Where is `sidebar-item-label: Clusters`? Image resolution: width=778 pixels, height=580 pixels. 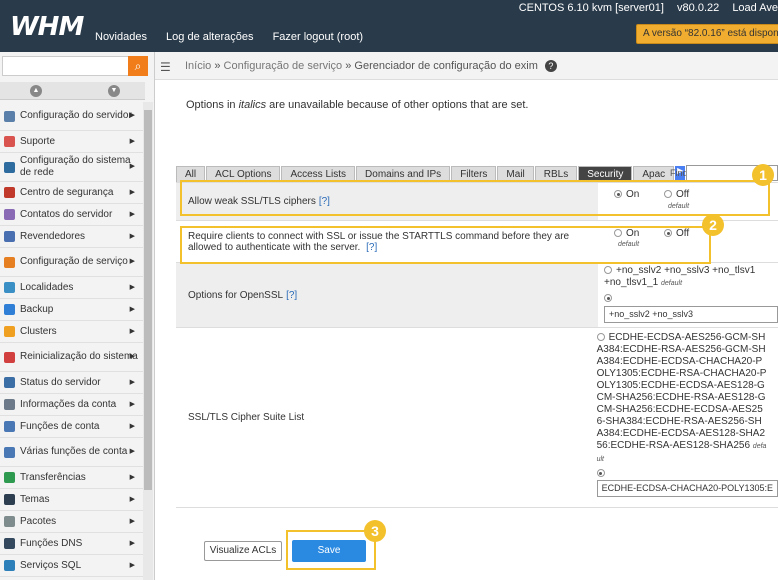
sidebar-item-label: Clusters is located at coordinates (38, 331).